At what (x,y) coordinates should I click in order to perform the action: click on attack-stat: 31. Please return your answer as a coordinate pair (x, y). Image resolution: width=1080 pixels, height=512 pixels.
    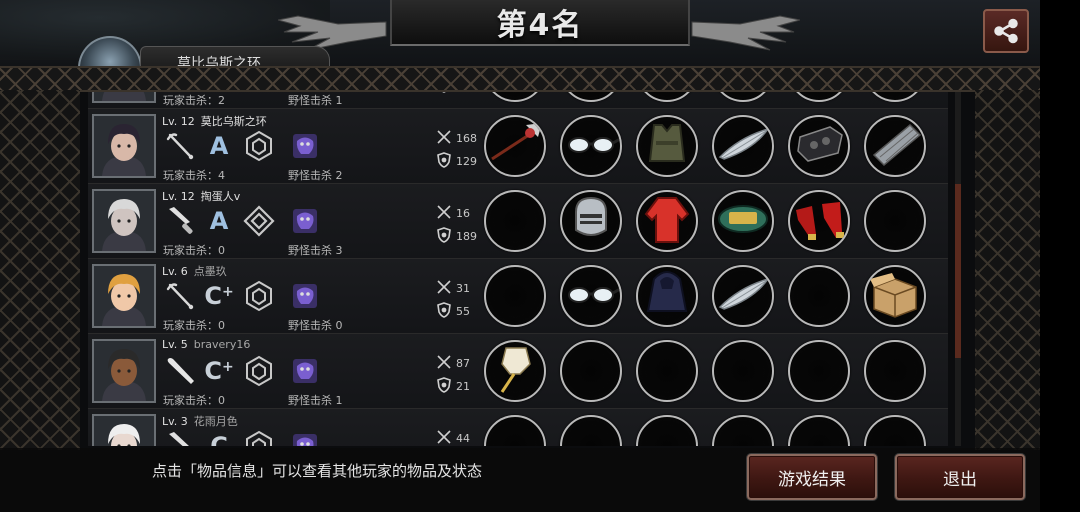
    Looking at the image, I should click on (453, 288).